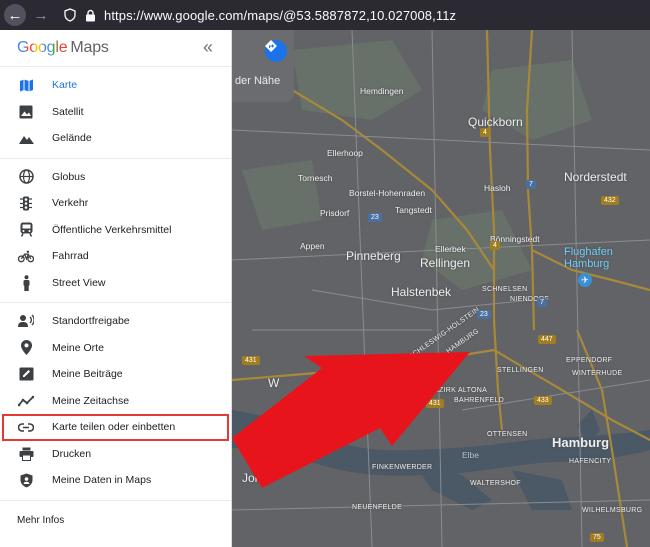 This screenshot has width=650, height=547. What do you see at coordinates (115, 138) in the screenshot?
I see `menu-item-gelaende: Gelände` at bounding box center [115, 138].